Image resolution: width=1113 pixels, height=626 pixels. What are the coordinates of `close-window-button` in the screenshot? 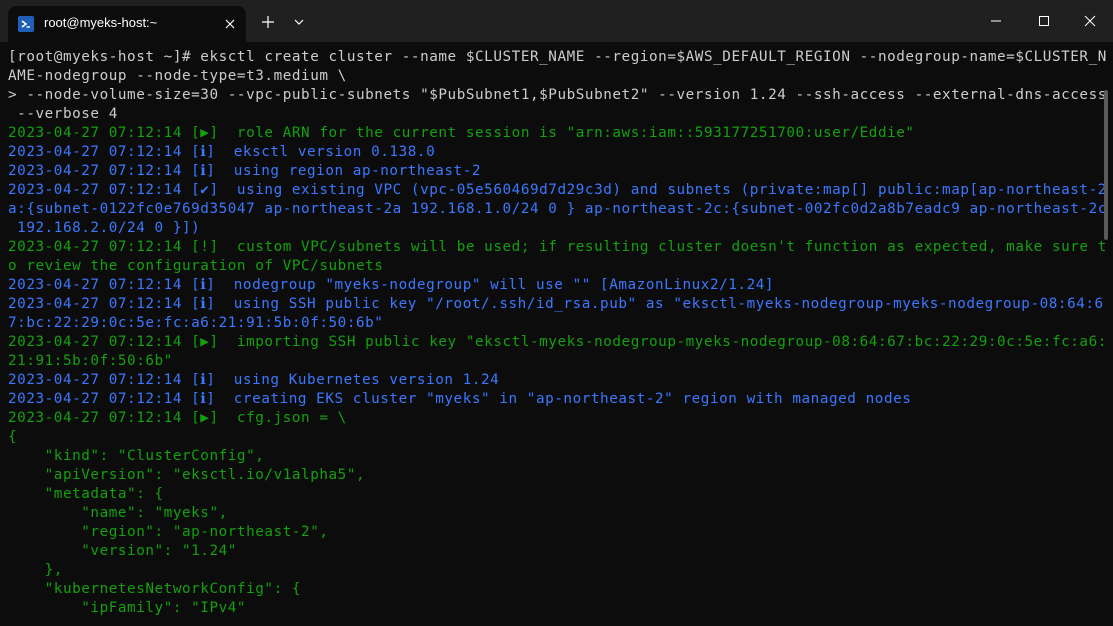 It's located at (1090, 21).